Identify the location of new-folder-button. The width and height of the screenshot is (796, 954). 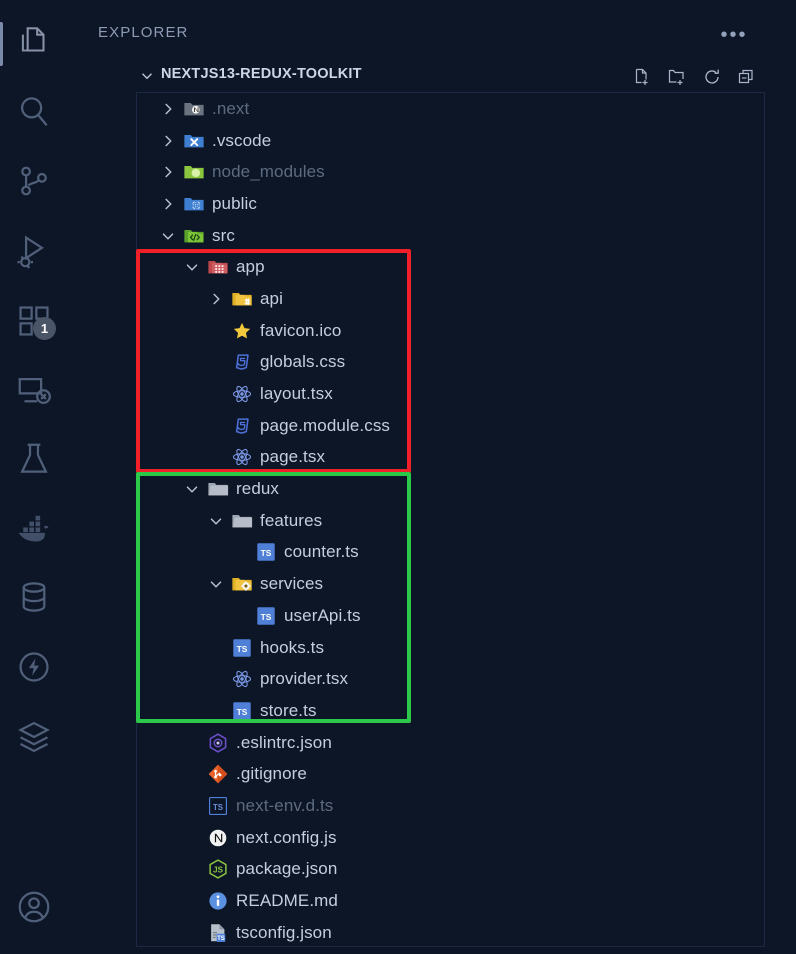
(677, 77).